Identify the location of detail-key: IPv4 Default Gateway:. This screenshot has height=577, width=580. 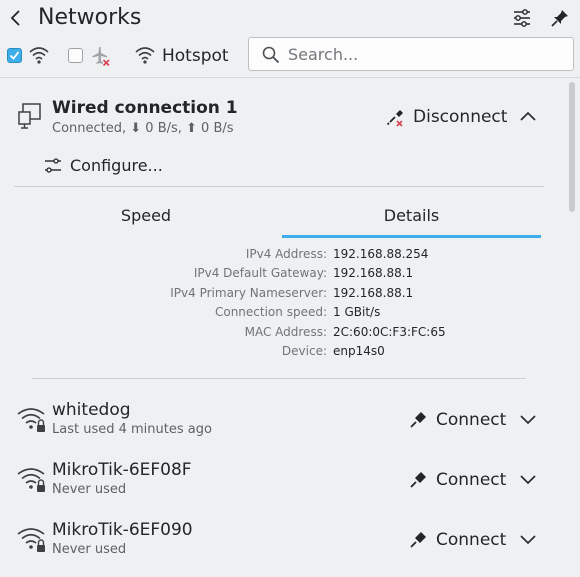
(260, 273).